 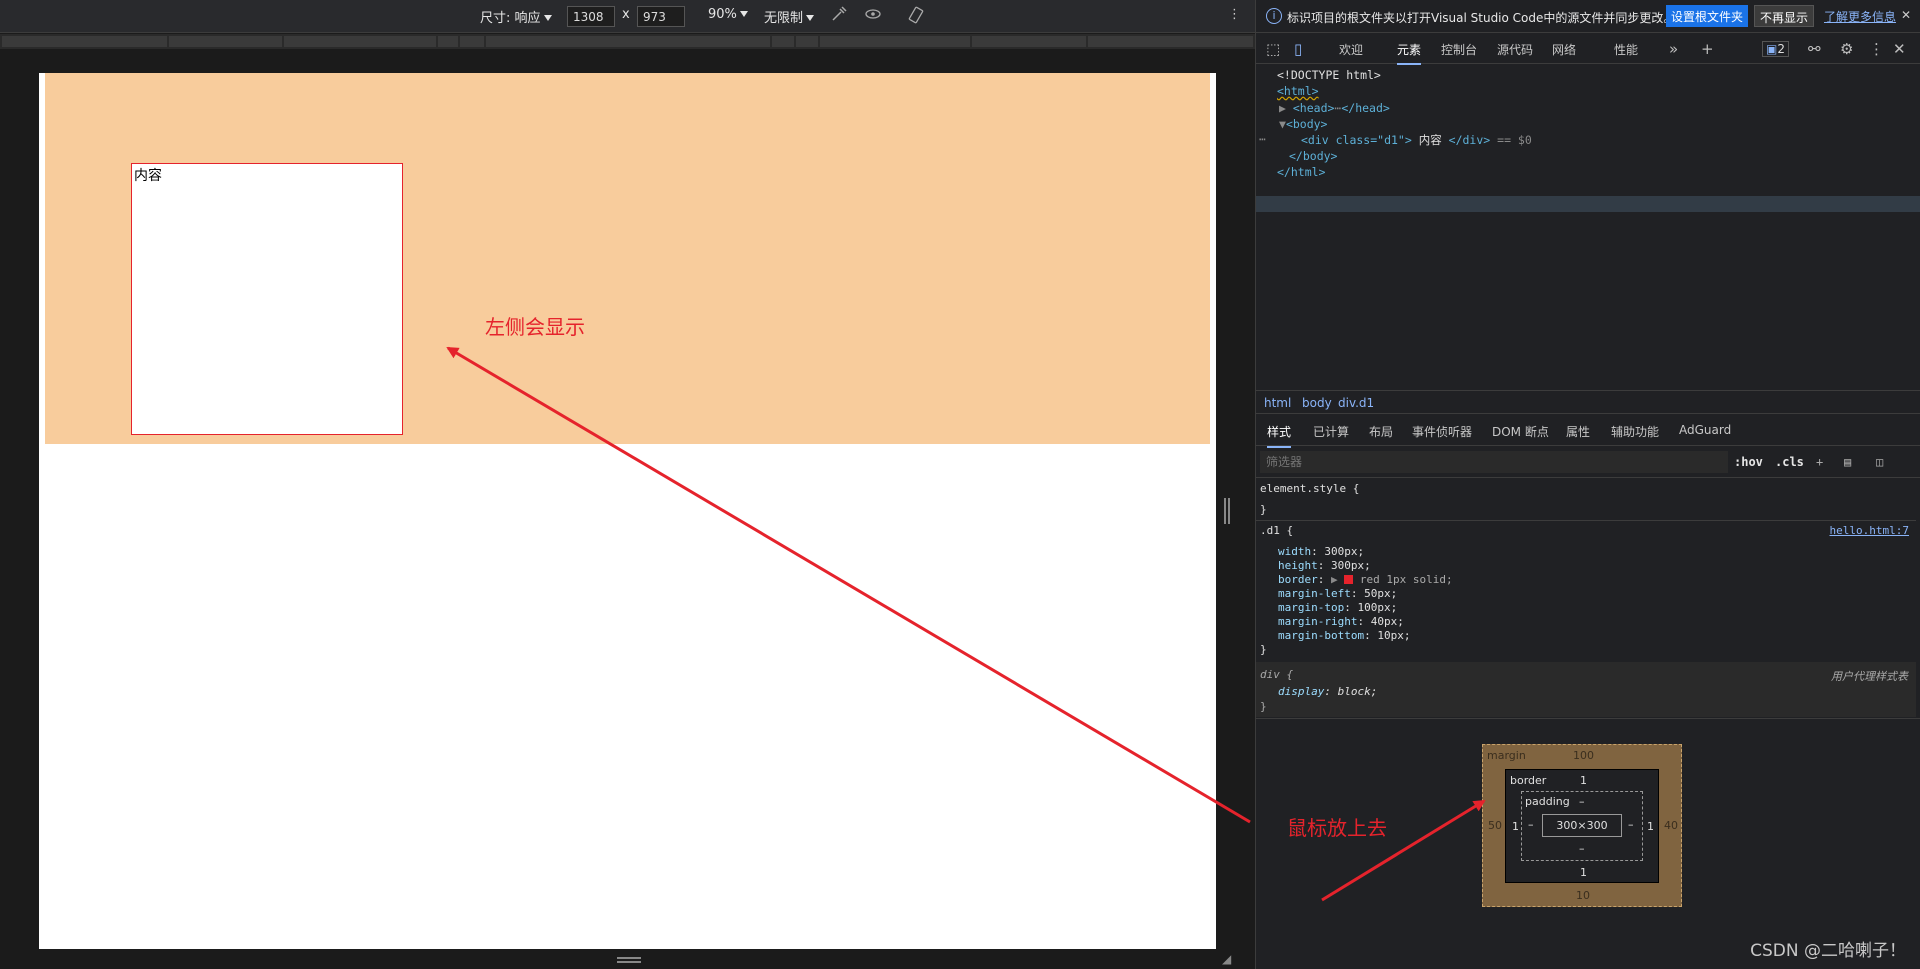 I want to click on color-swatch, so click(x=1349, y=579).